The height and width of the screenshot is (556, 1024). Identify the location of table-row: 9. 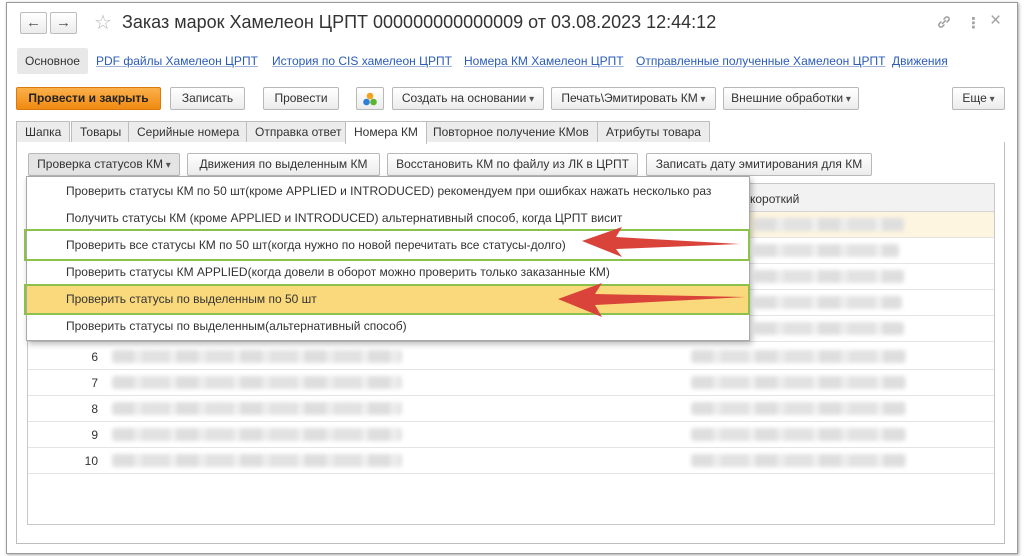
(511, 435).